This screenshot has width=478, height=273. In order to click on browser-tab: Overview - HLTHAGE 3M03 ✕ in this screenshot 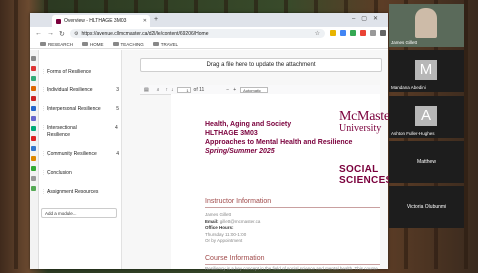, I will do `click(101, 21)`.